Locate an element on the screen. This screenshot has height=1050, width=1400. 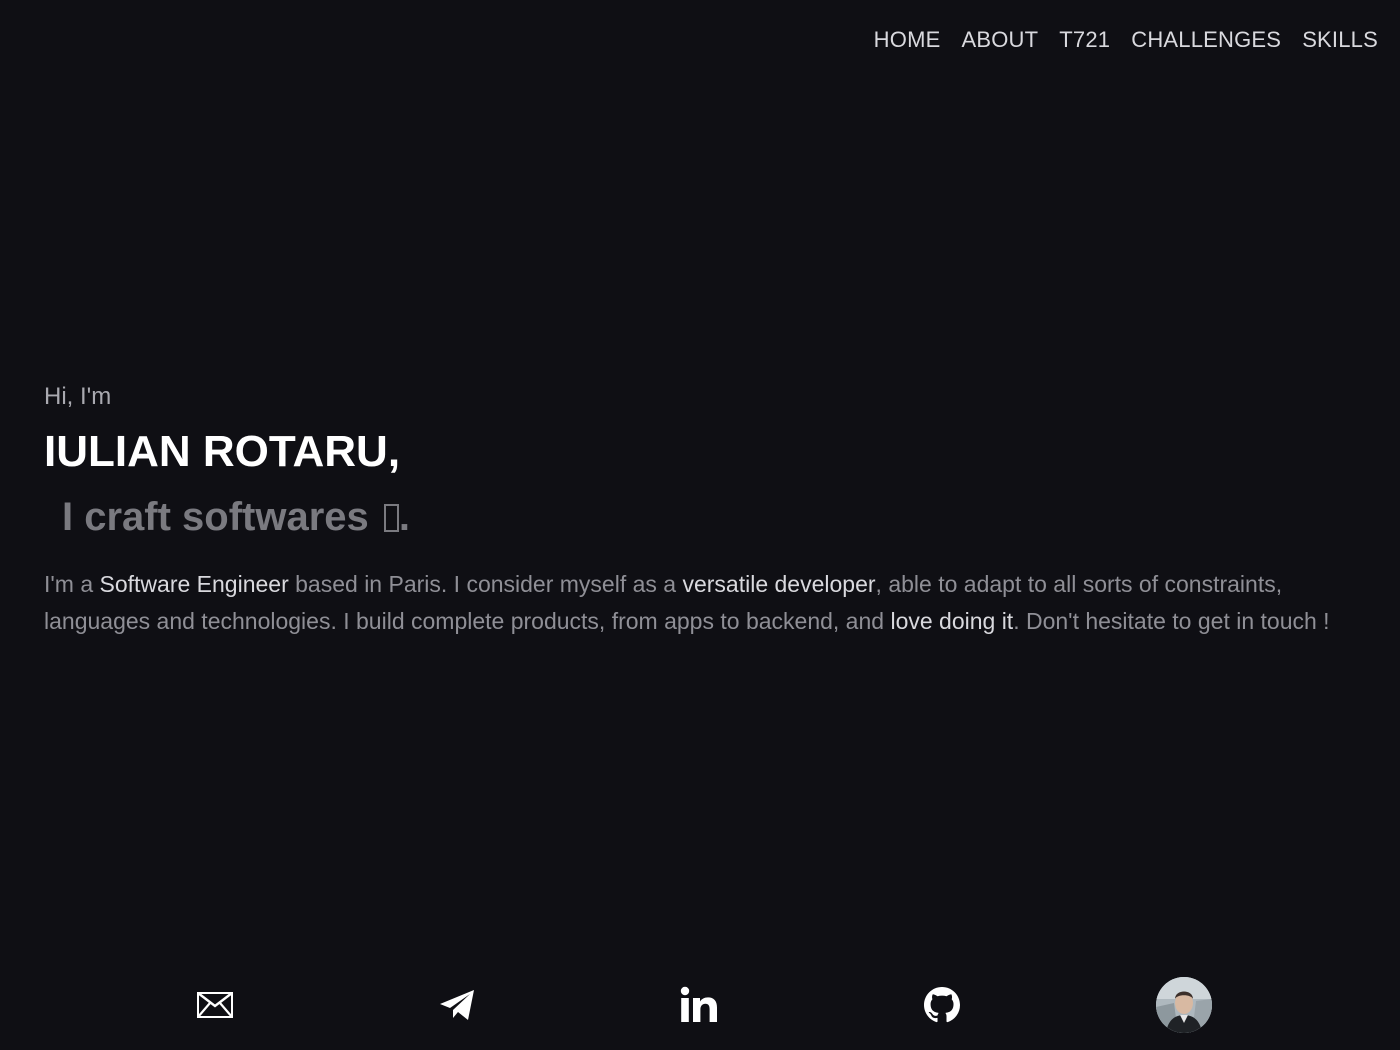
greeting: Hi, I'm is located at coordinates (78, 396).